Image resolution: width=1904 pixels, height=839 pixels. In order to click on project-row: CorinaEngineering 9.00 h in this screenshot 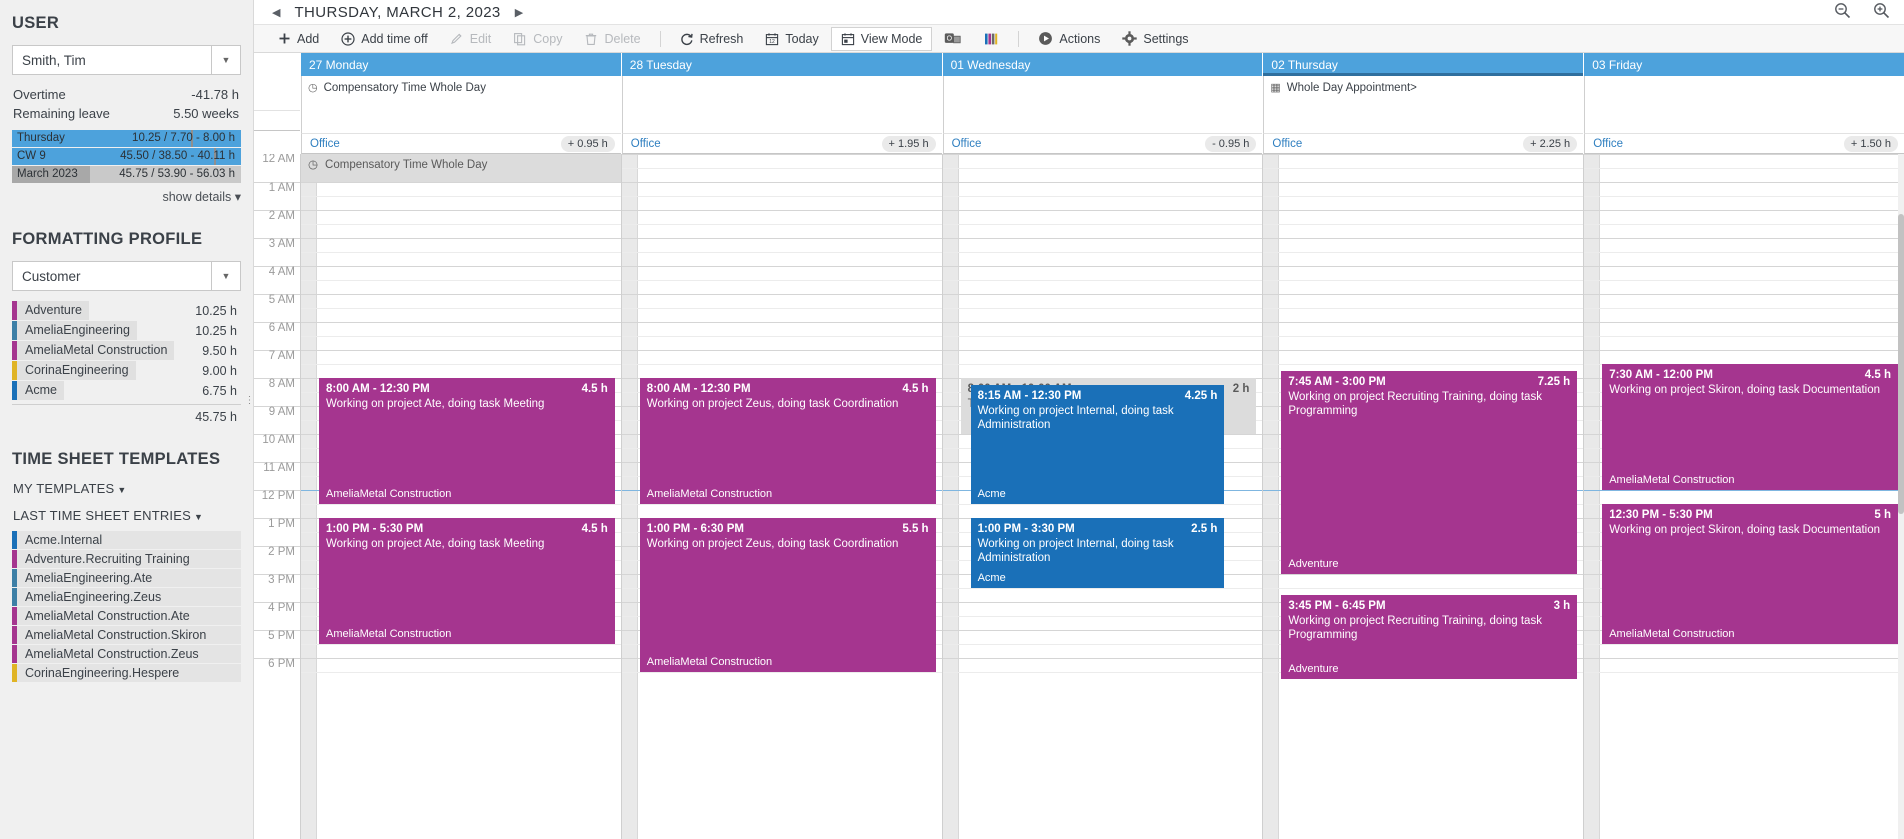, I will do `click(126, 370)`.